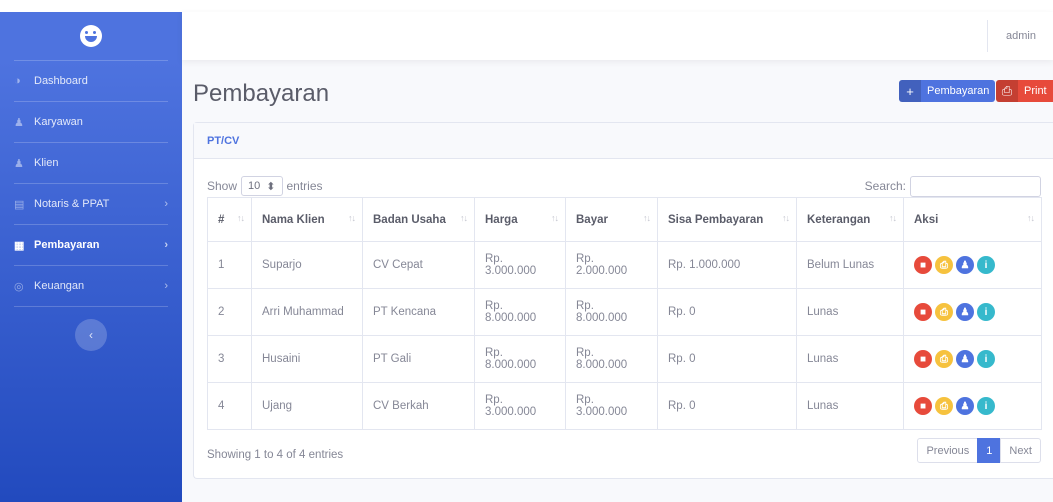 The width and height of the screenshot is (1053, 502). What do you see at coordinates (307, 359) in the screenshot?
I see `nama-klien-cell: Husaini` at bounding box center [307, 359].